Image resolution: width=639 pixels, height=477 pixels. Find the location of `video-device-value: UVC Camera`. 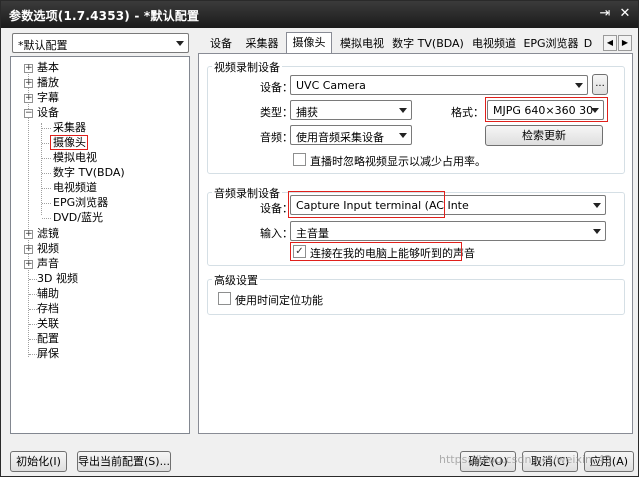

video-device-value: UVC Camera is located at coordinates (331, 85).